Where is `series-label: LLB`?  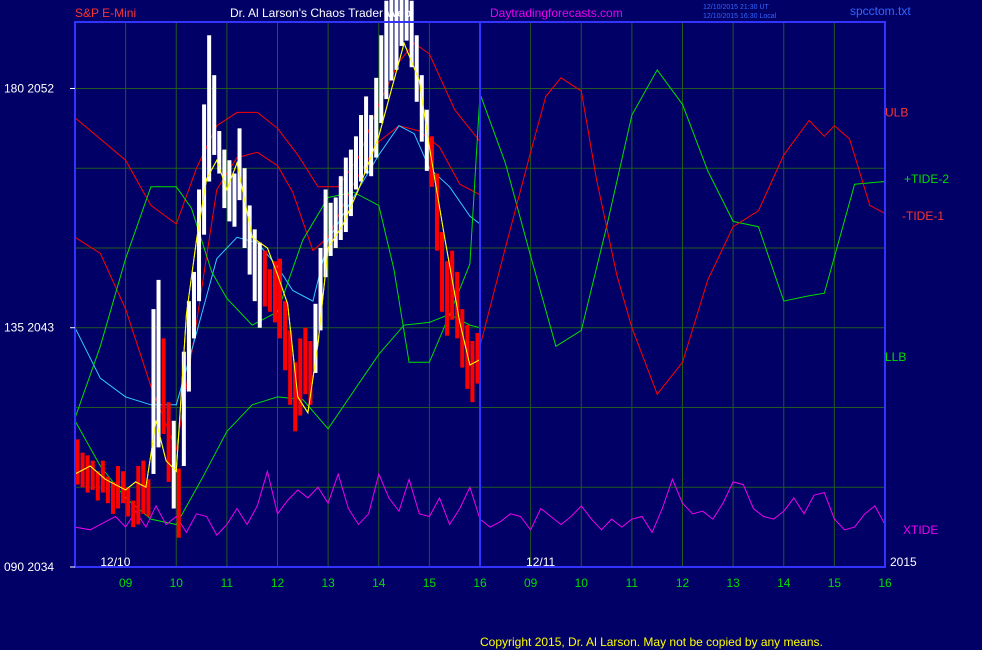
series-label: LLB is located at coordinates (895, 357).